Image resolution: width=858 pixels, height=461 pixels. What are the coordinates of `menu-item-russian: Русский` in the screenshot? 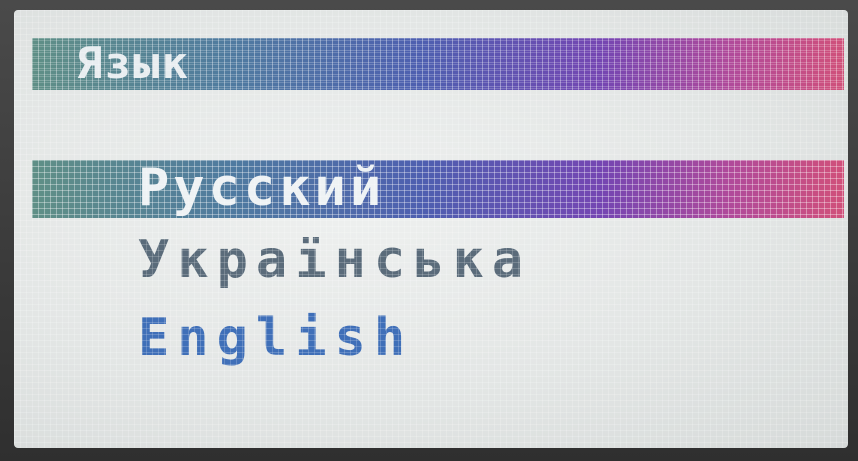 It's located at (431, 188).